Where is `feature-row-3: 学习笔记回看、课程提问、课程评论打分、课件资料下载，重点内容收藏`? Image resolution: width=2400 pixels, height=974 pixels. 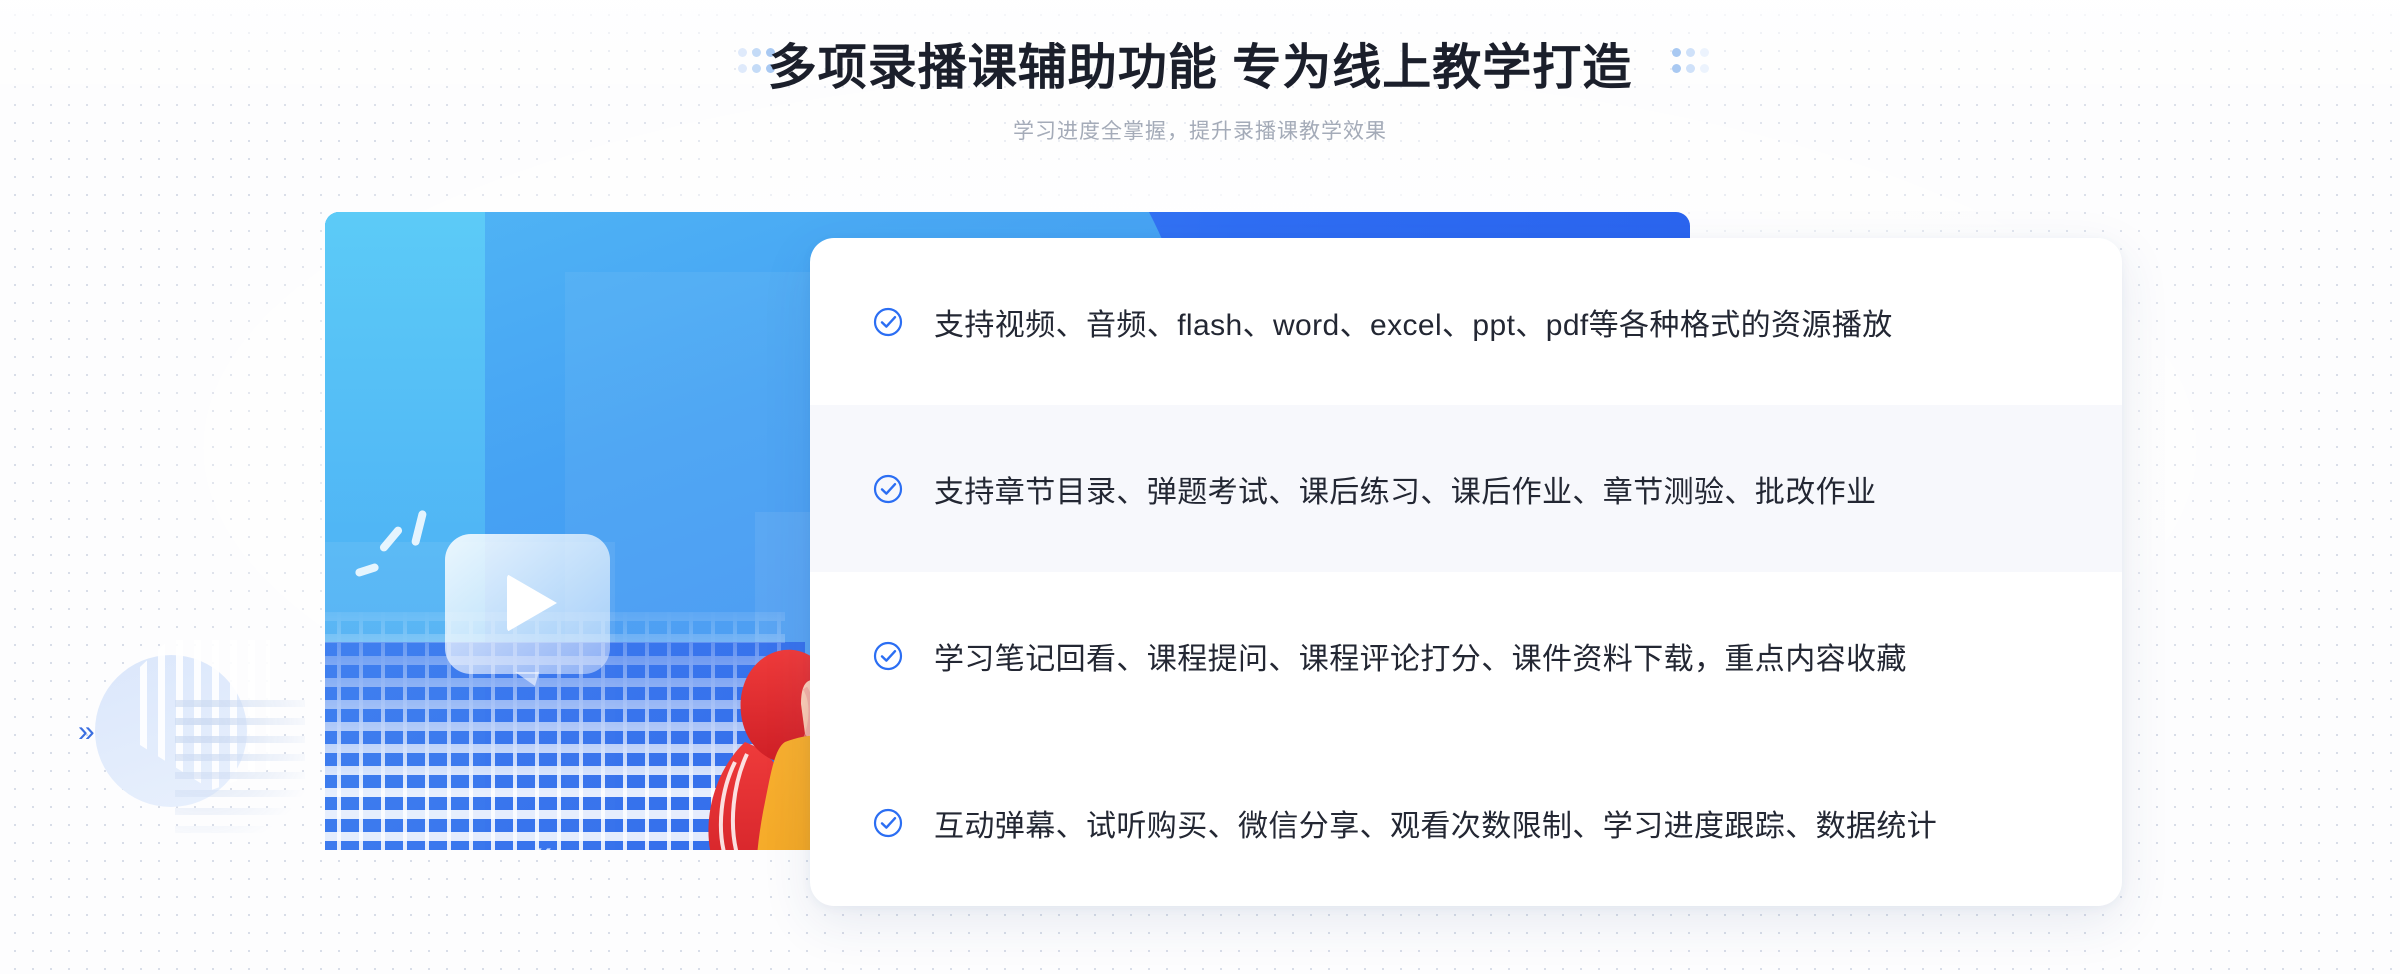 feature-row-3: 学习笔记回看、课程提问、课程评论打分、课件资料下载，重点内容收藏 is located at coordinates (1466, 655).